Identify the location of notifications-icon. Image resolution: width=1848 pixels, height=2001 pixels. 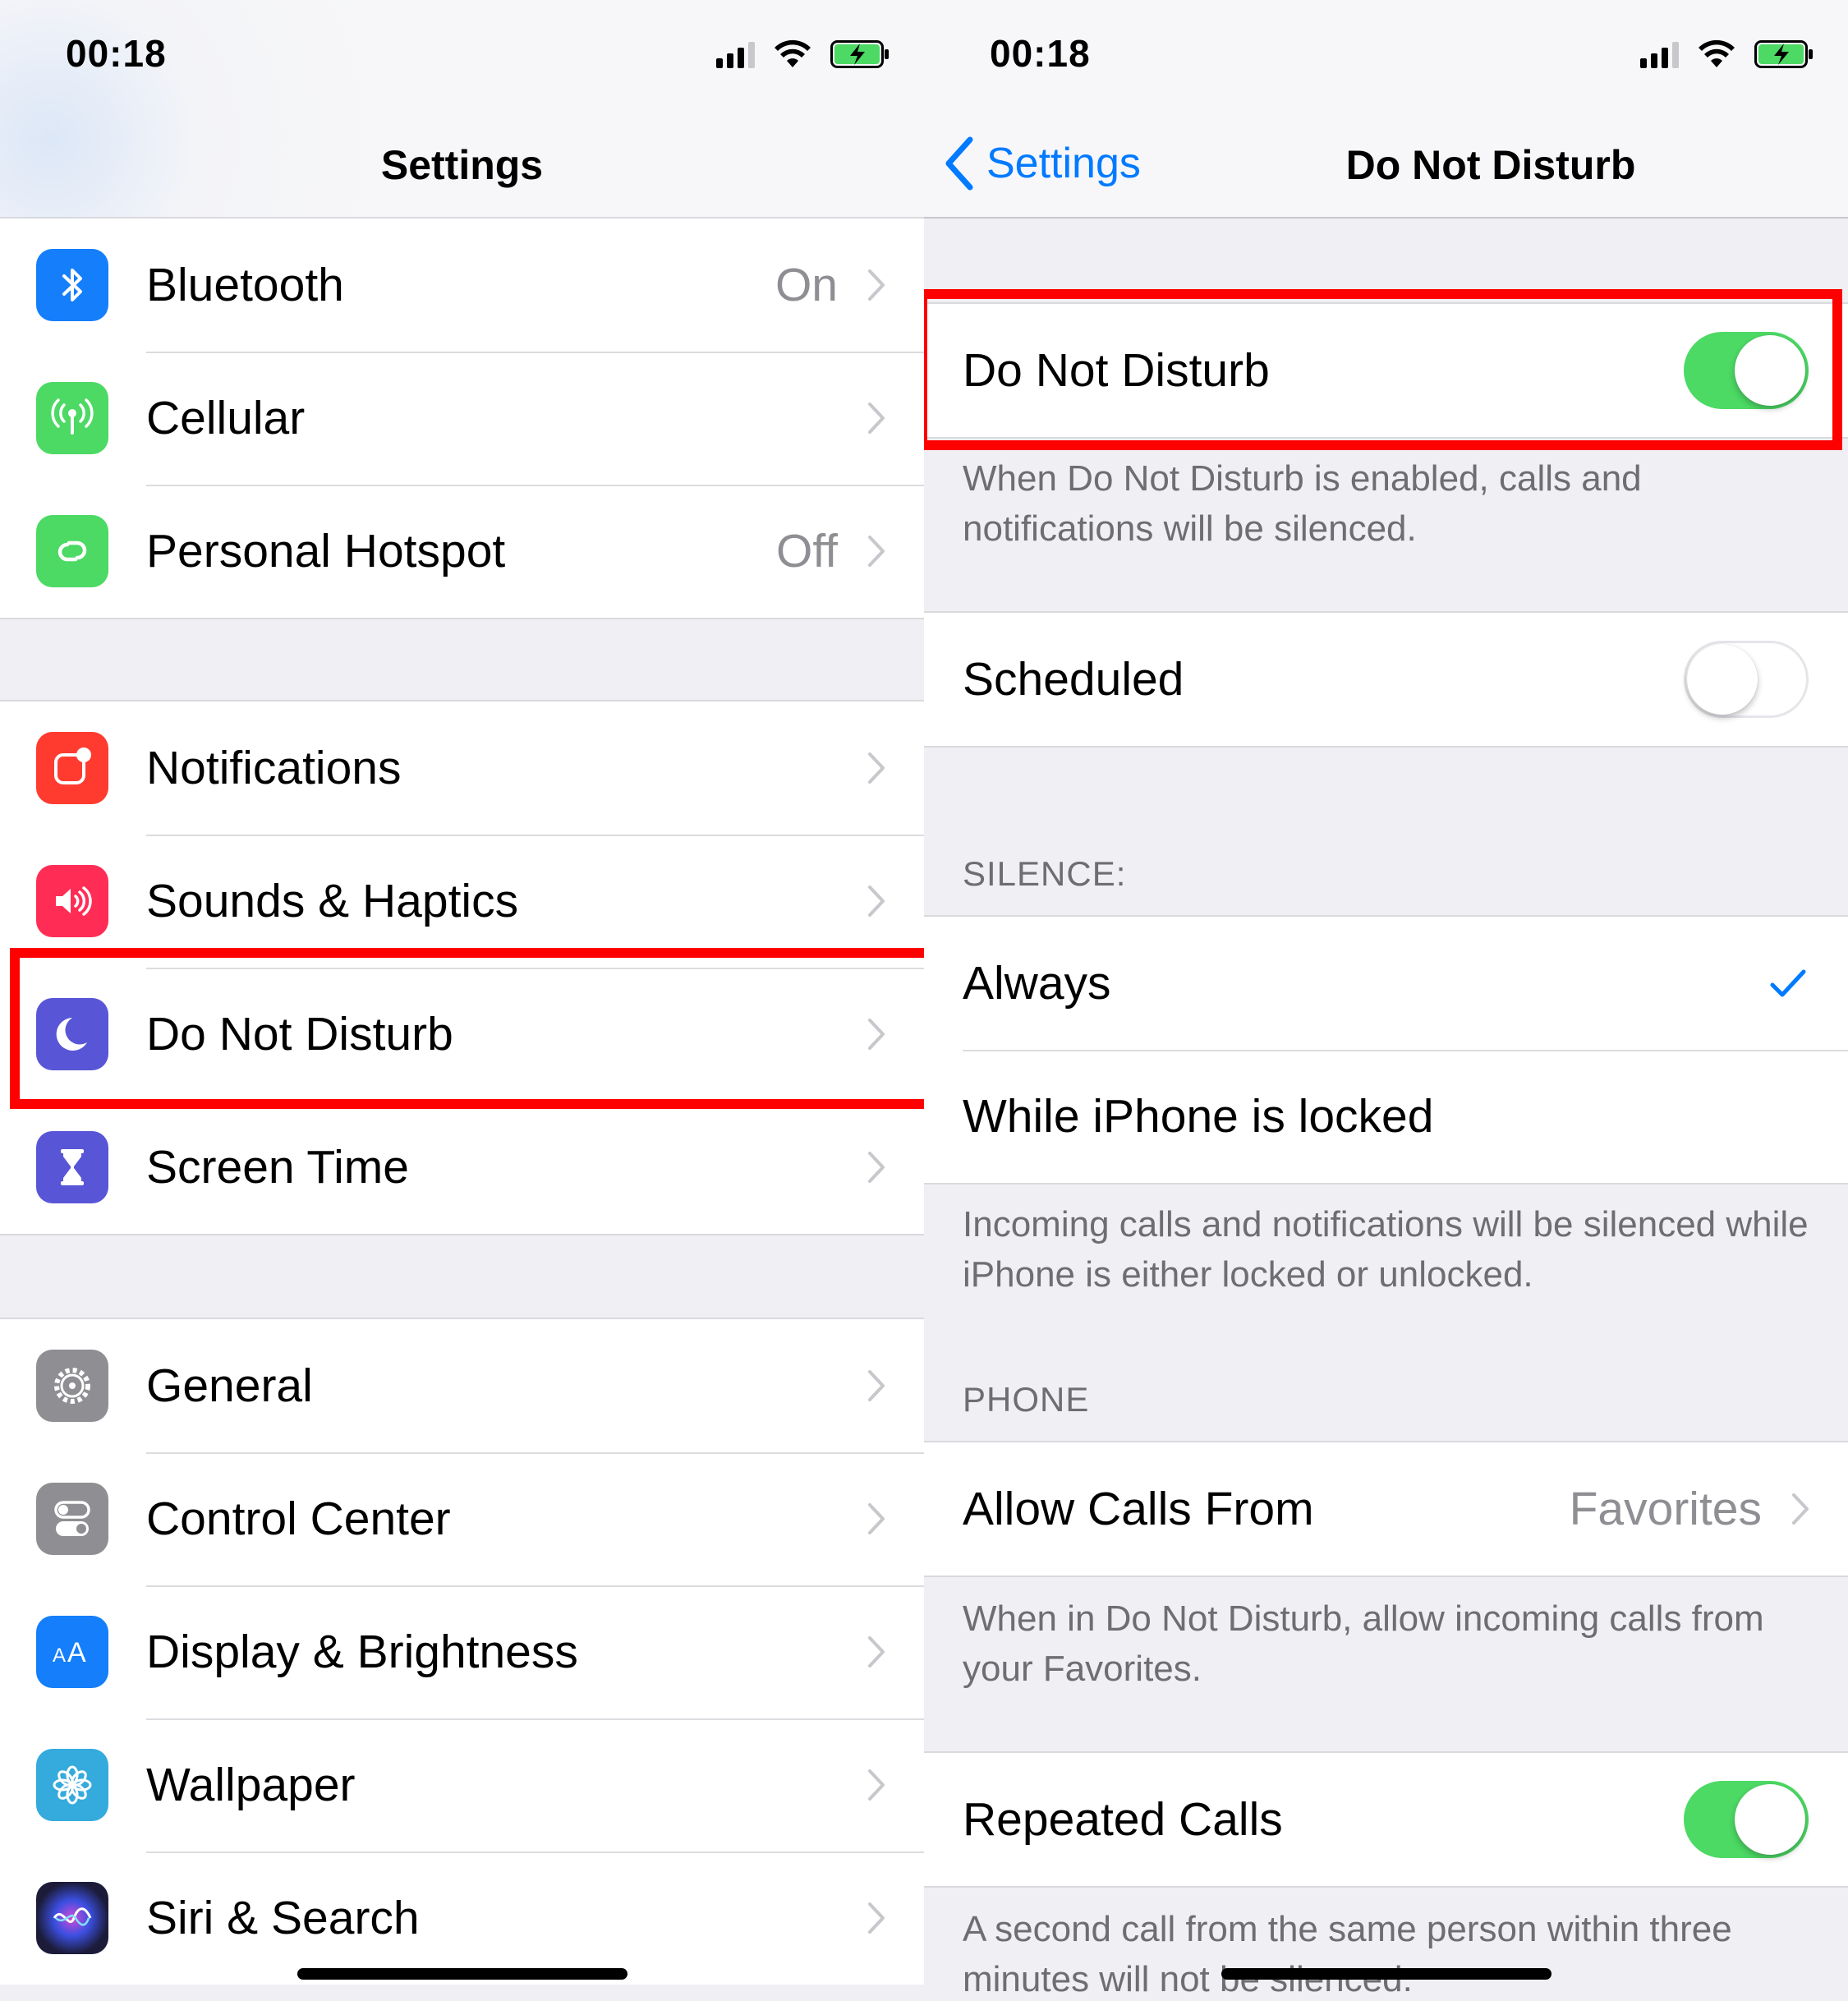
(72, 768).